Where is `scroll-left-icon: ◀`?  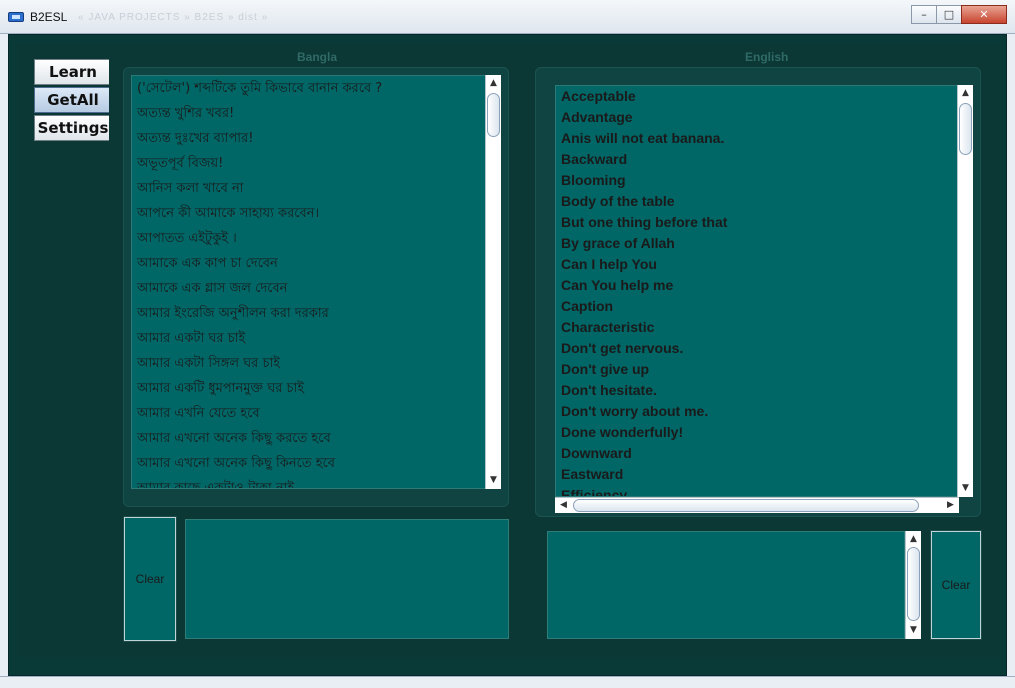
scroll-left-icon: ◀ is located at coordinates (563, 505).